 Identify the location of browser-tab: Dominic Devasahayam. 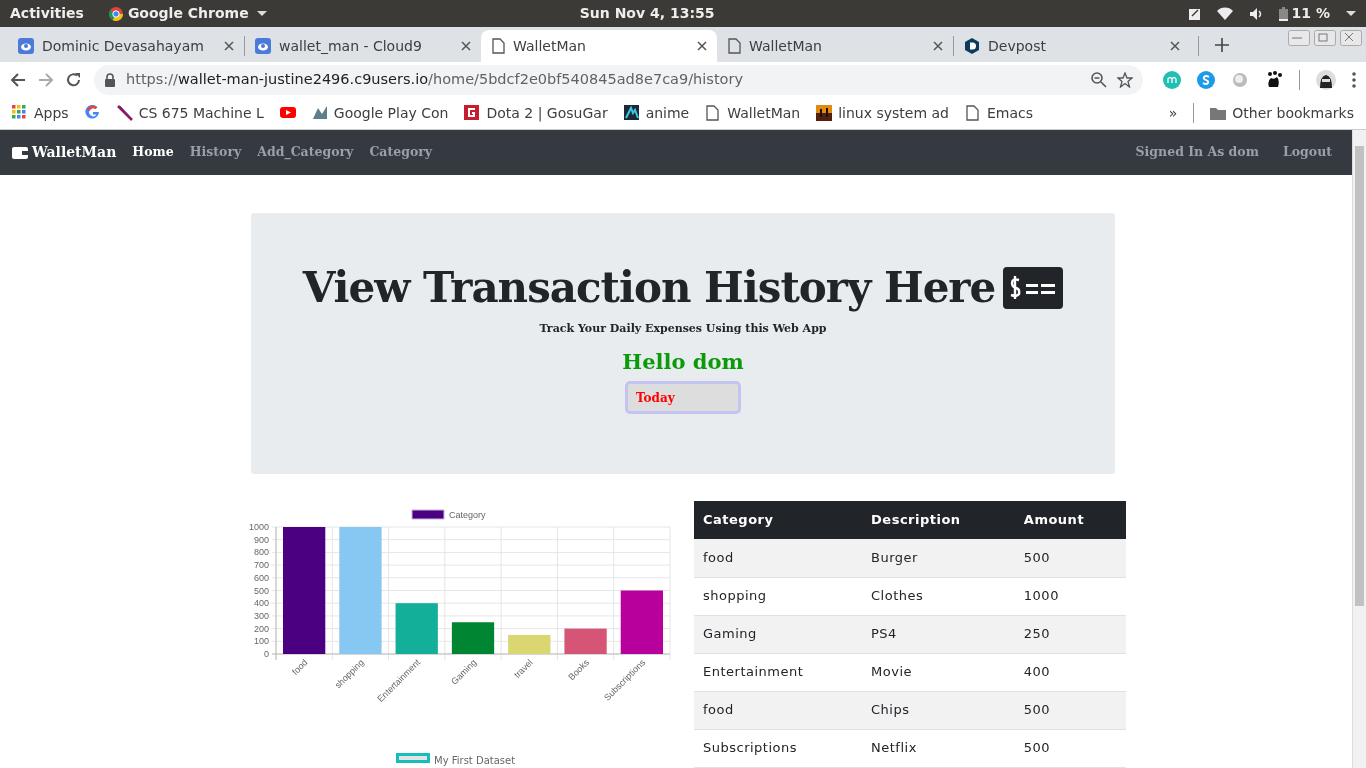
(126, 46).